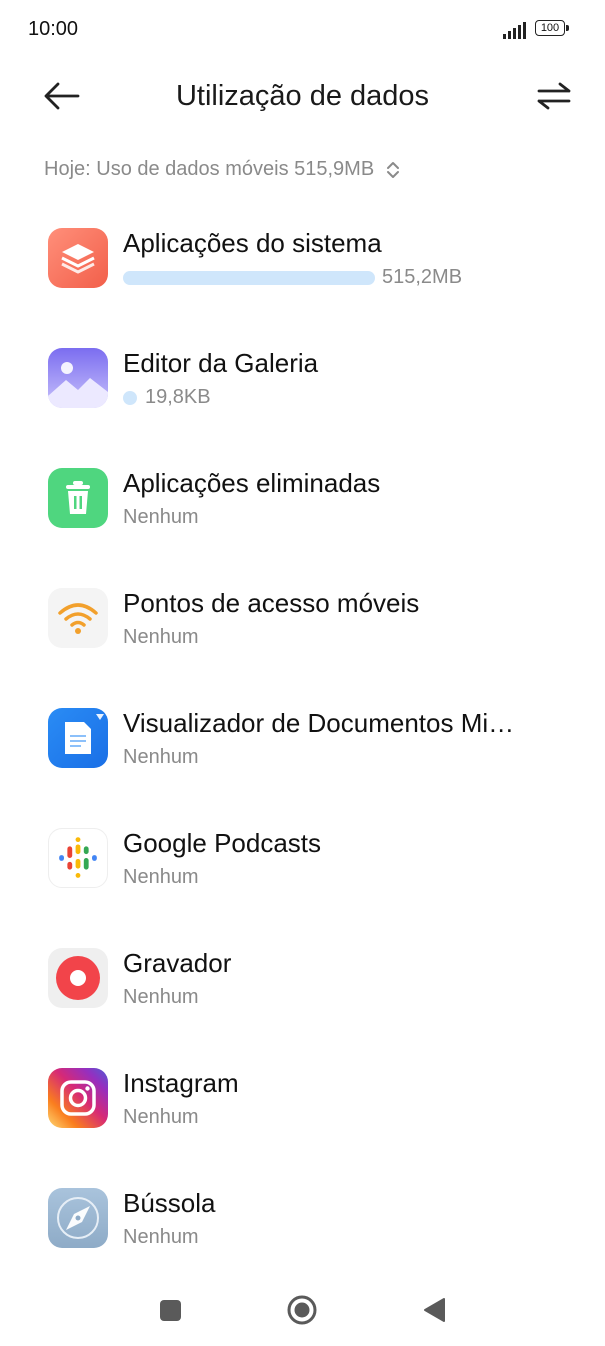  I want to click on gallery-editor-icon, so click(78, 378).